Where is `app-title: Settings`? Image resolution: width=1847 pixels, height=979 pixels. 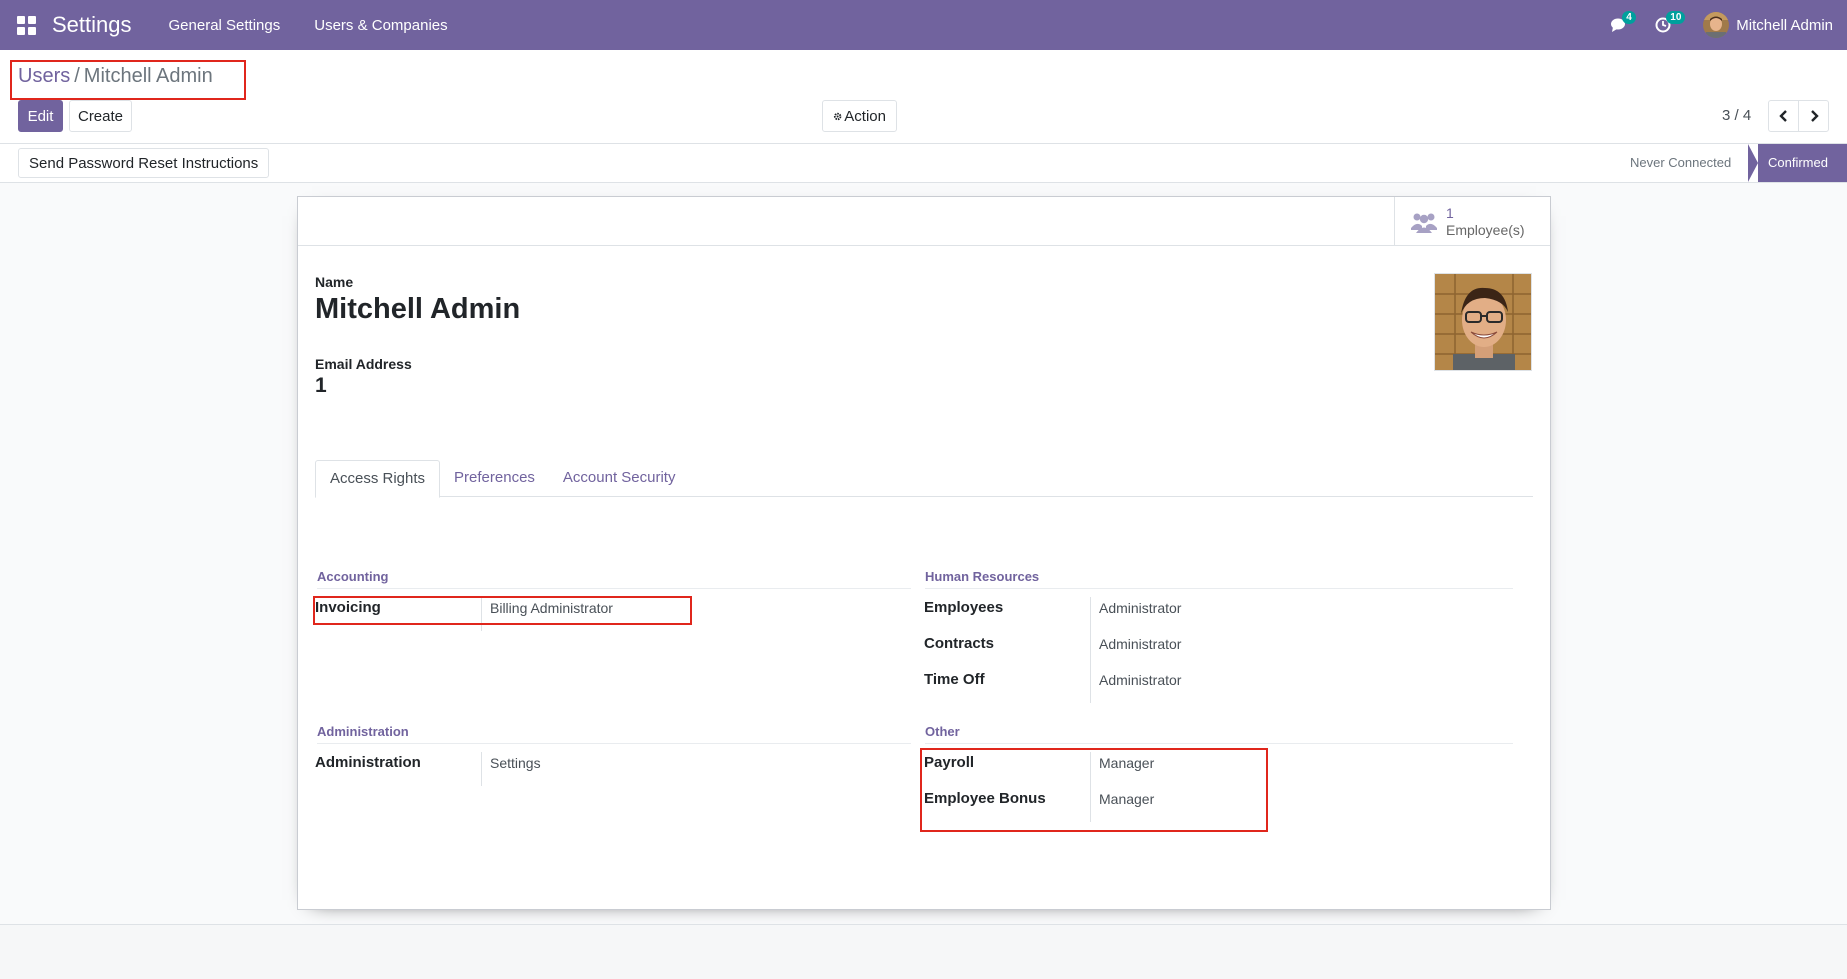
app-title: Settings is located at coordinates (92, 25).